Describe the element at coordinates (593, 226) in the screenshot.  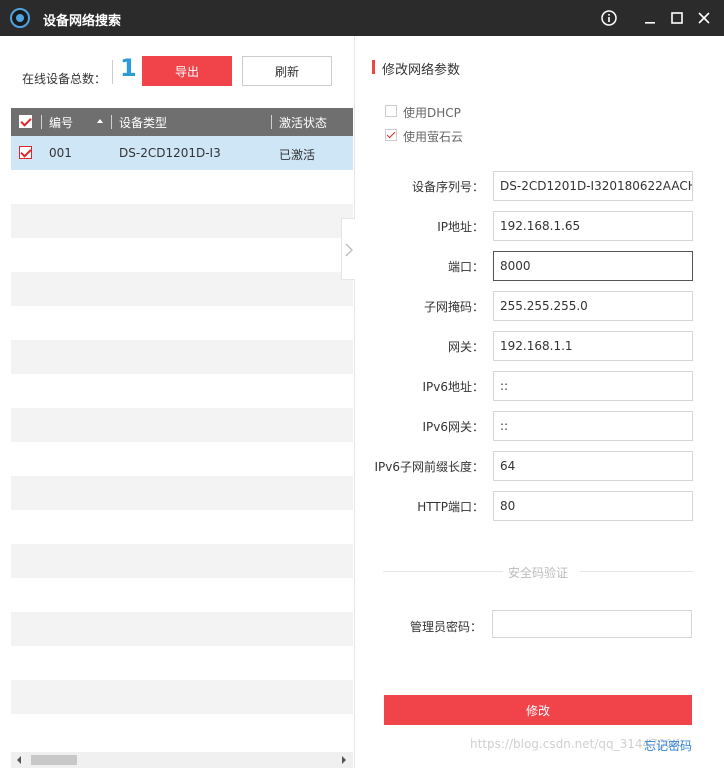
I see `ip-field: 192.168.1.65` at that location.